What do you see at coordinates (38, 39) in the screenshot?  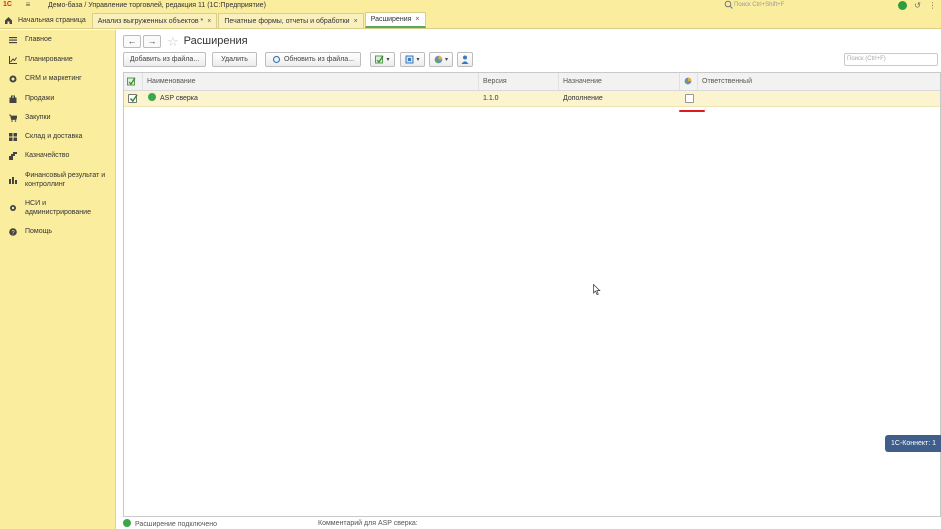 I see `sidebar-item-label: Главное` at bounding box center [38, 39].